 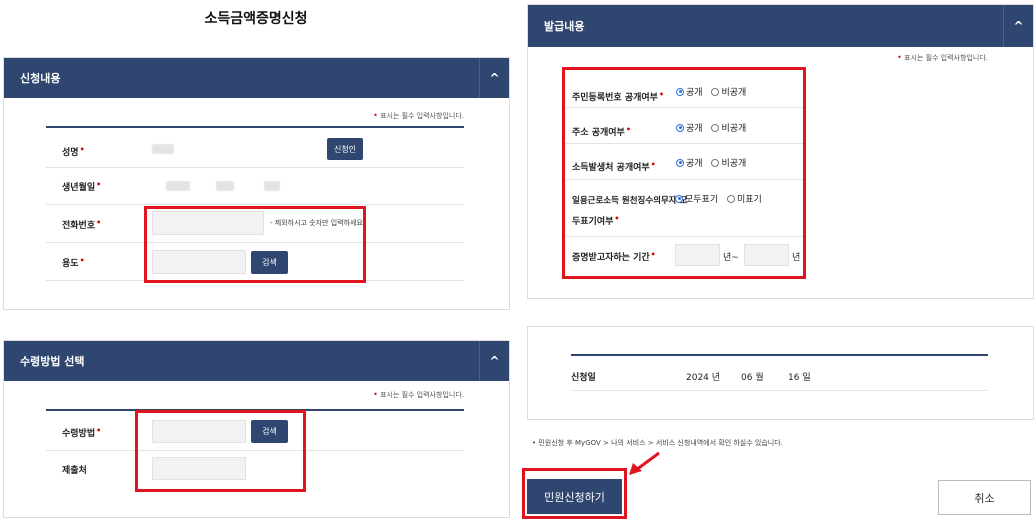 I want to click on birth-label: 생년월일•, so click(x=82, y=186).